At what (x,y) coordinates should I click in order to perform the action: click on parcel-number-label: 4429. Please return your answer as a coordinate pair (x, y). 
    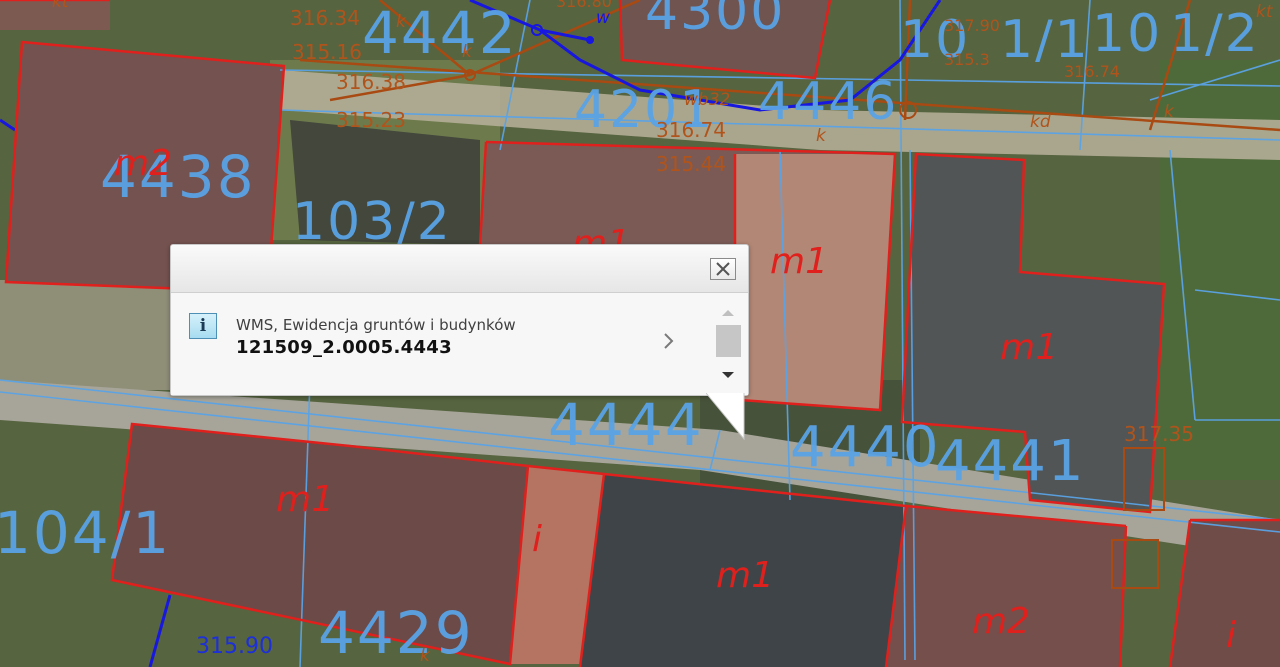
    Looking at the image, I should click on (396, 633).